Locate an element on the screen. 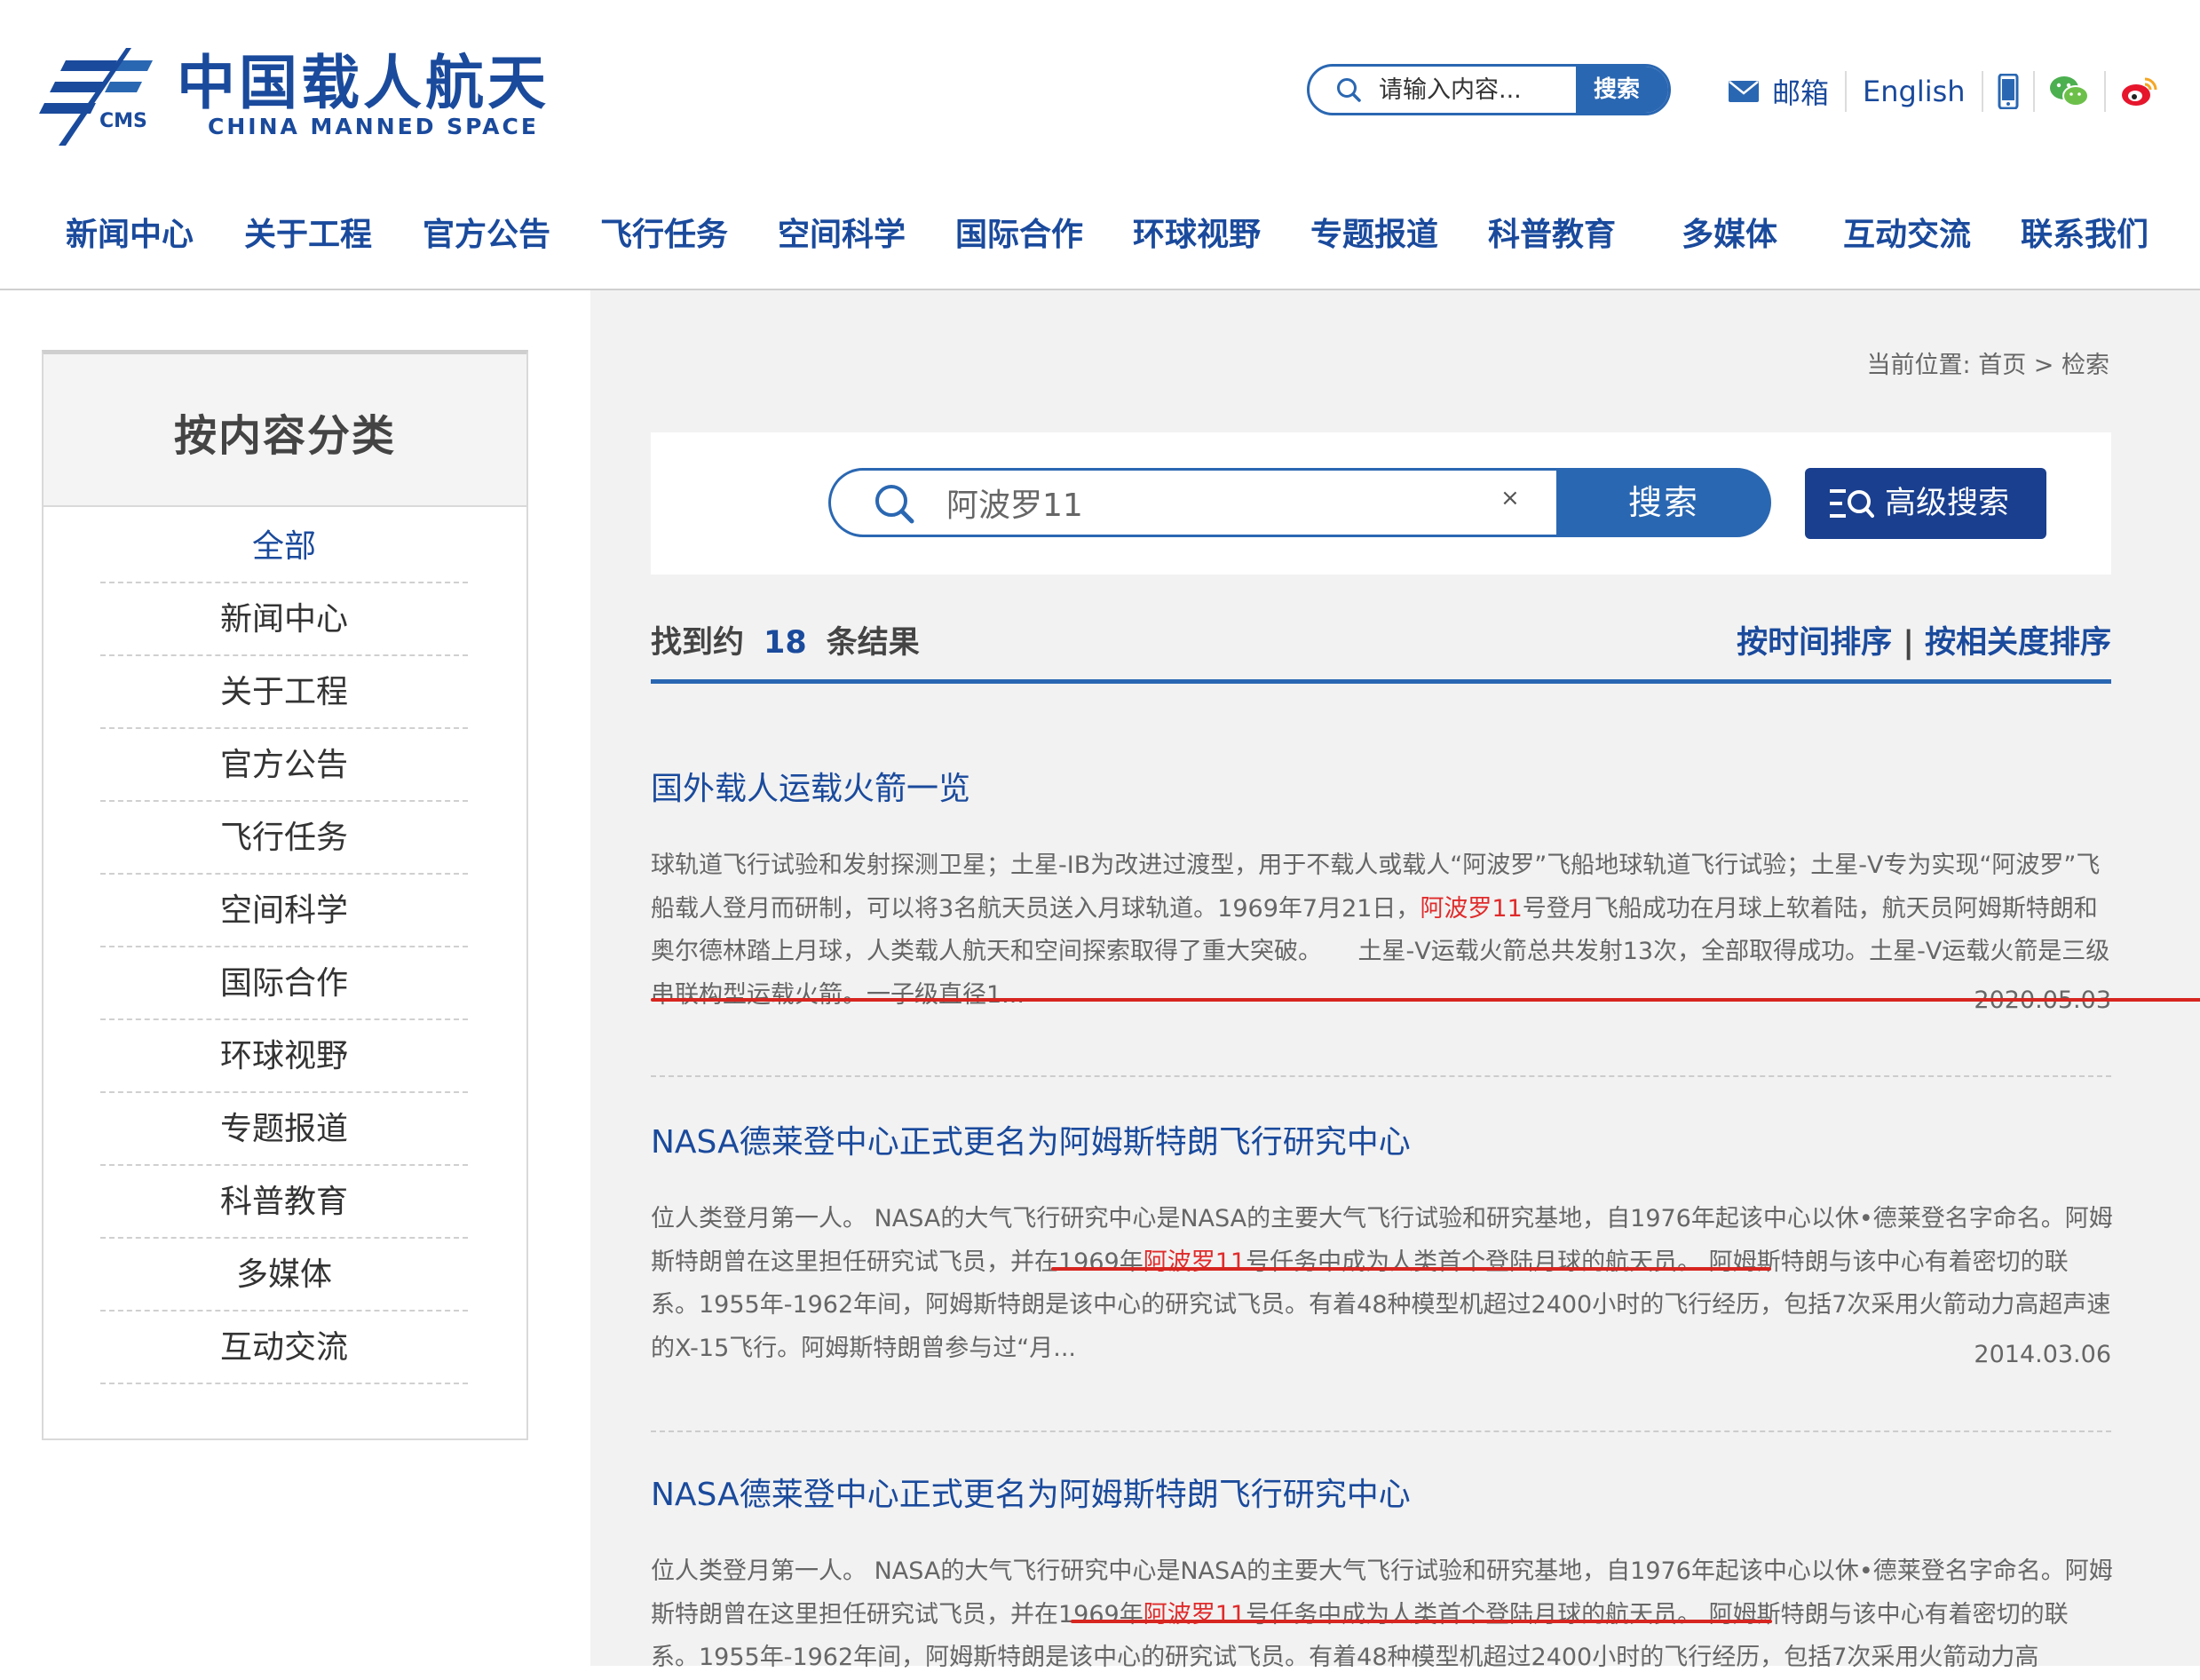 This screenshot has height=1680, width=2200. english-link: English is located at coordinates (1915, 91).